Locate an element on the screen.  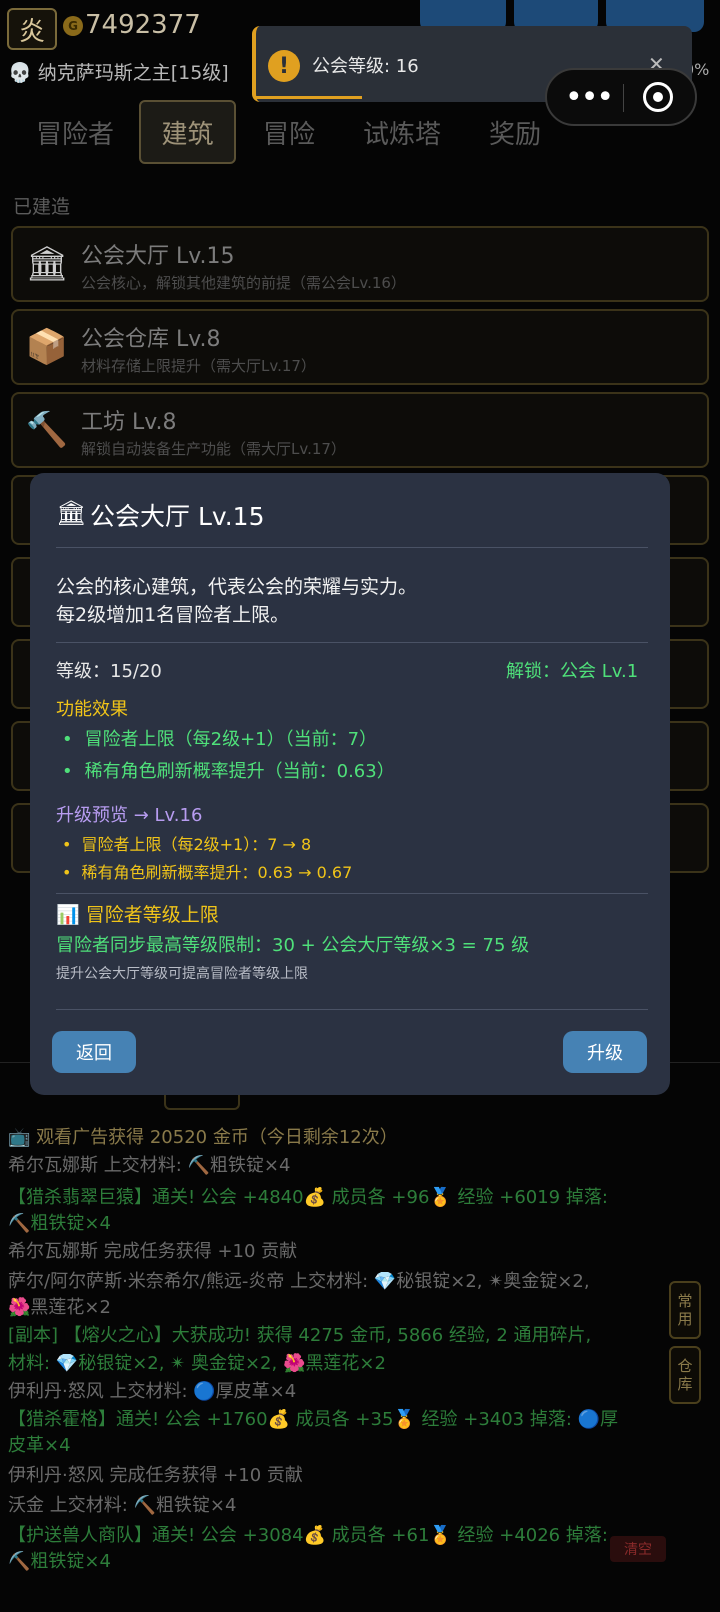
gold-coin-icon: G is located at coordinates (73, 26).